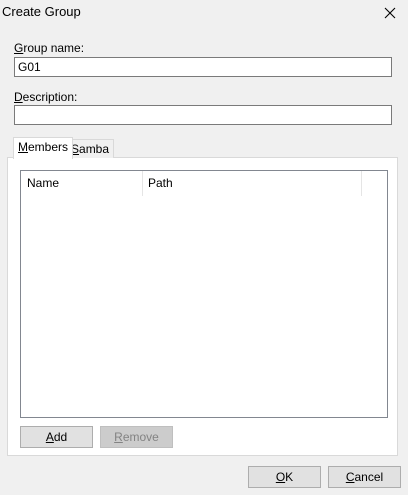 Image resolution: width=408 pixels, height=495 pixels. Describe the element at coordinates (203, 115) in the screenshot. I see `description-input` at that location.